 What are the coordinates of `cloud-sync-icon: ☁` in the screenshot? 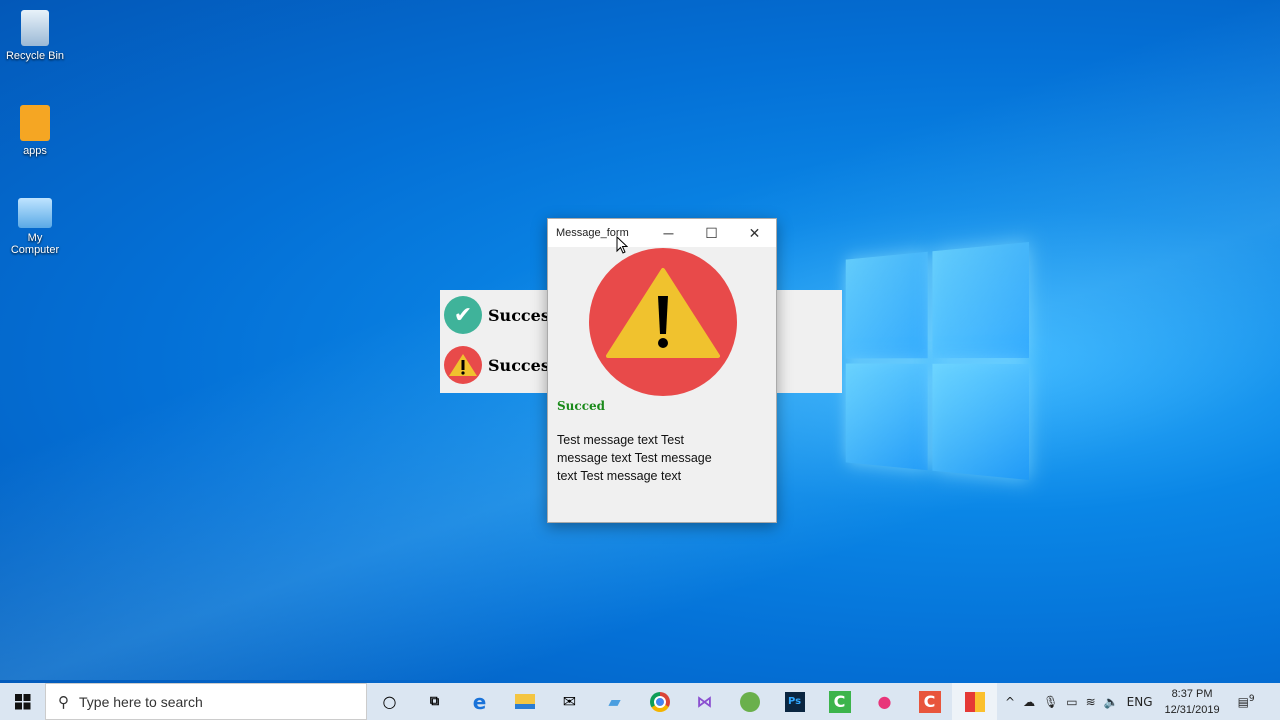 It's located at (1029, 702).